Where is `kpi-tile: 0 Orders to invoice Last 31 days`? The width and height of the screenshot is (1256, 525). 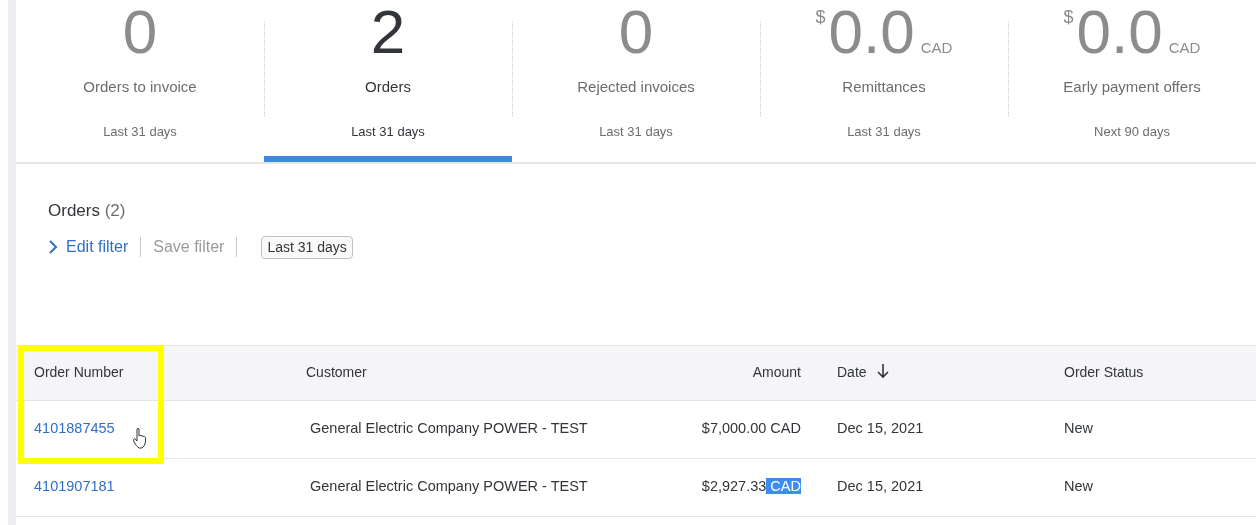 kpi-tile: 0 Orders to invoice Last 31 days is located at coordinates (140, 81).